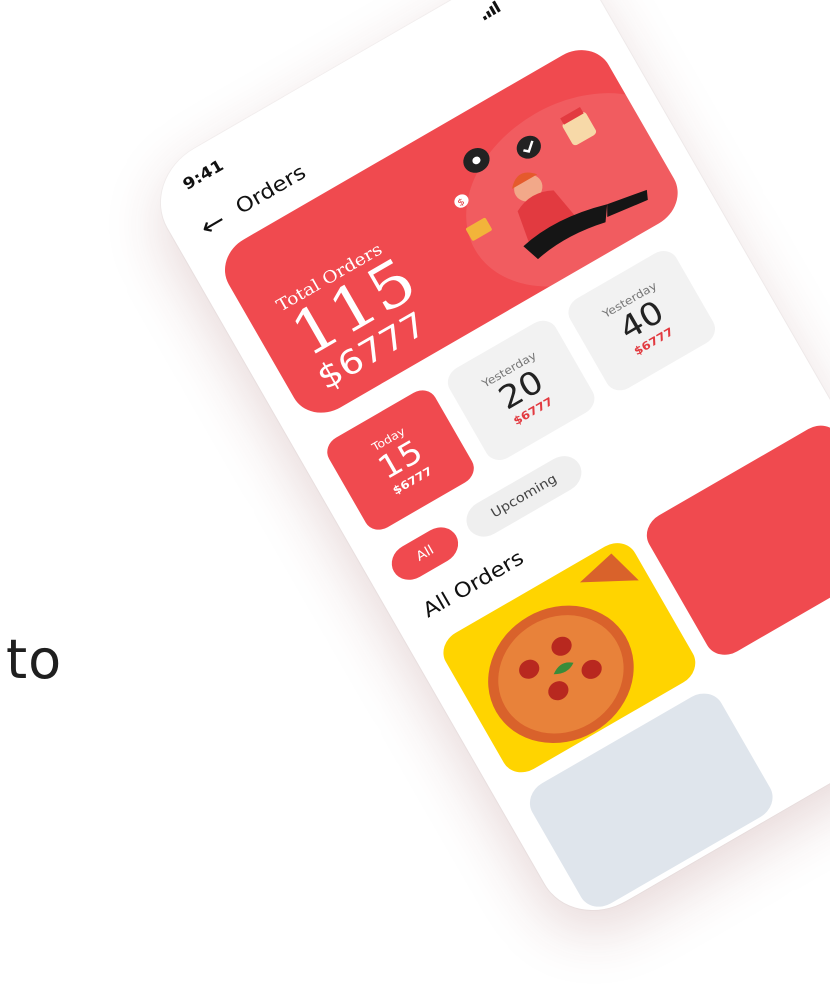  What do you see at coordinates (425, 553) in the screenshot?
I see `filter-all: All` at bounding box center [425, 553].